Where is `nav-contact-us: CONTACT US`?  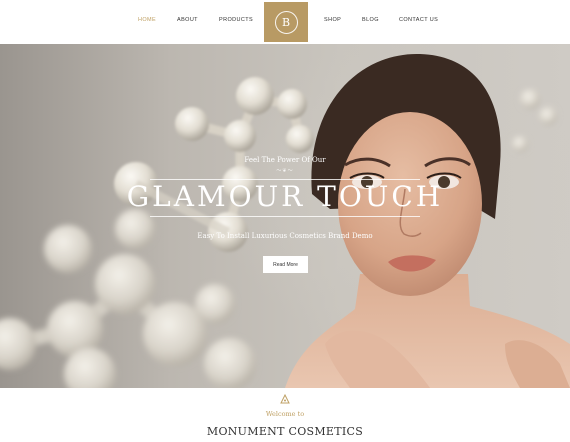
nav-contact-us: CONTACT US is located at coordinates (418, 22).